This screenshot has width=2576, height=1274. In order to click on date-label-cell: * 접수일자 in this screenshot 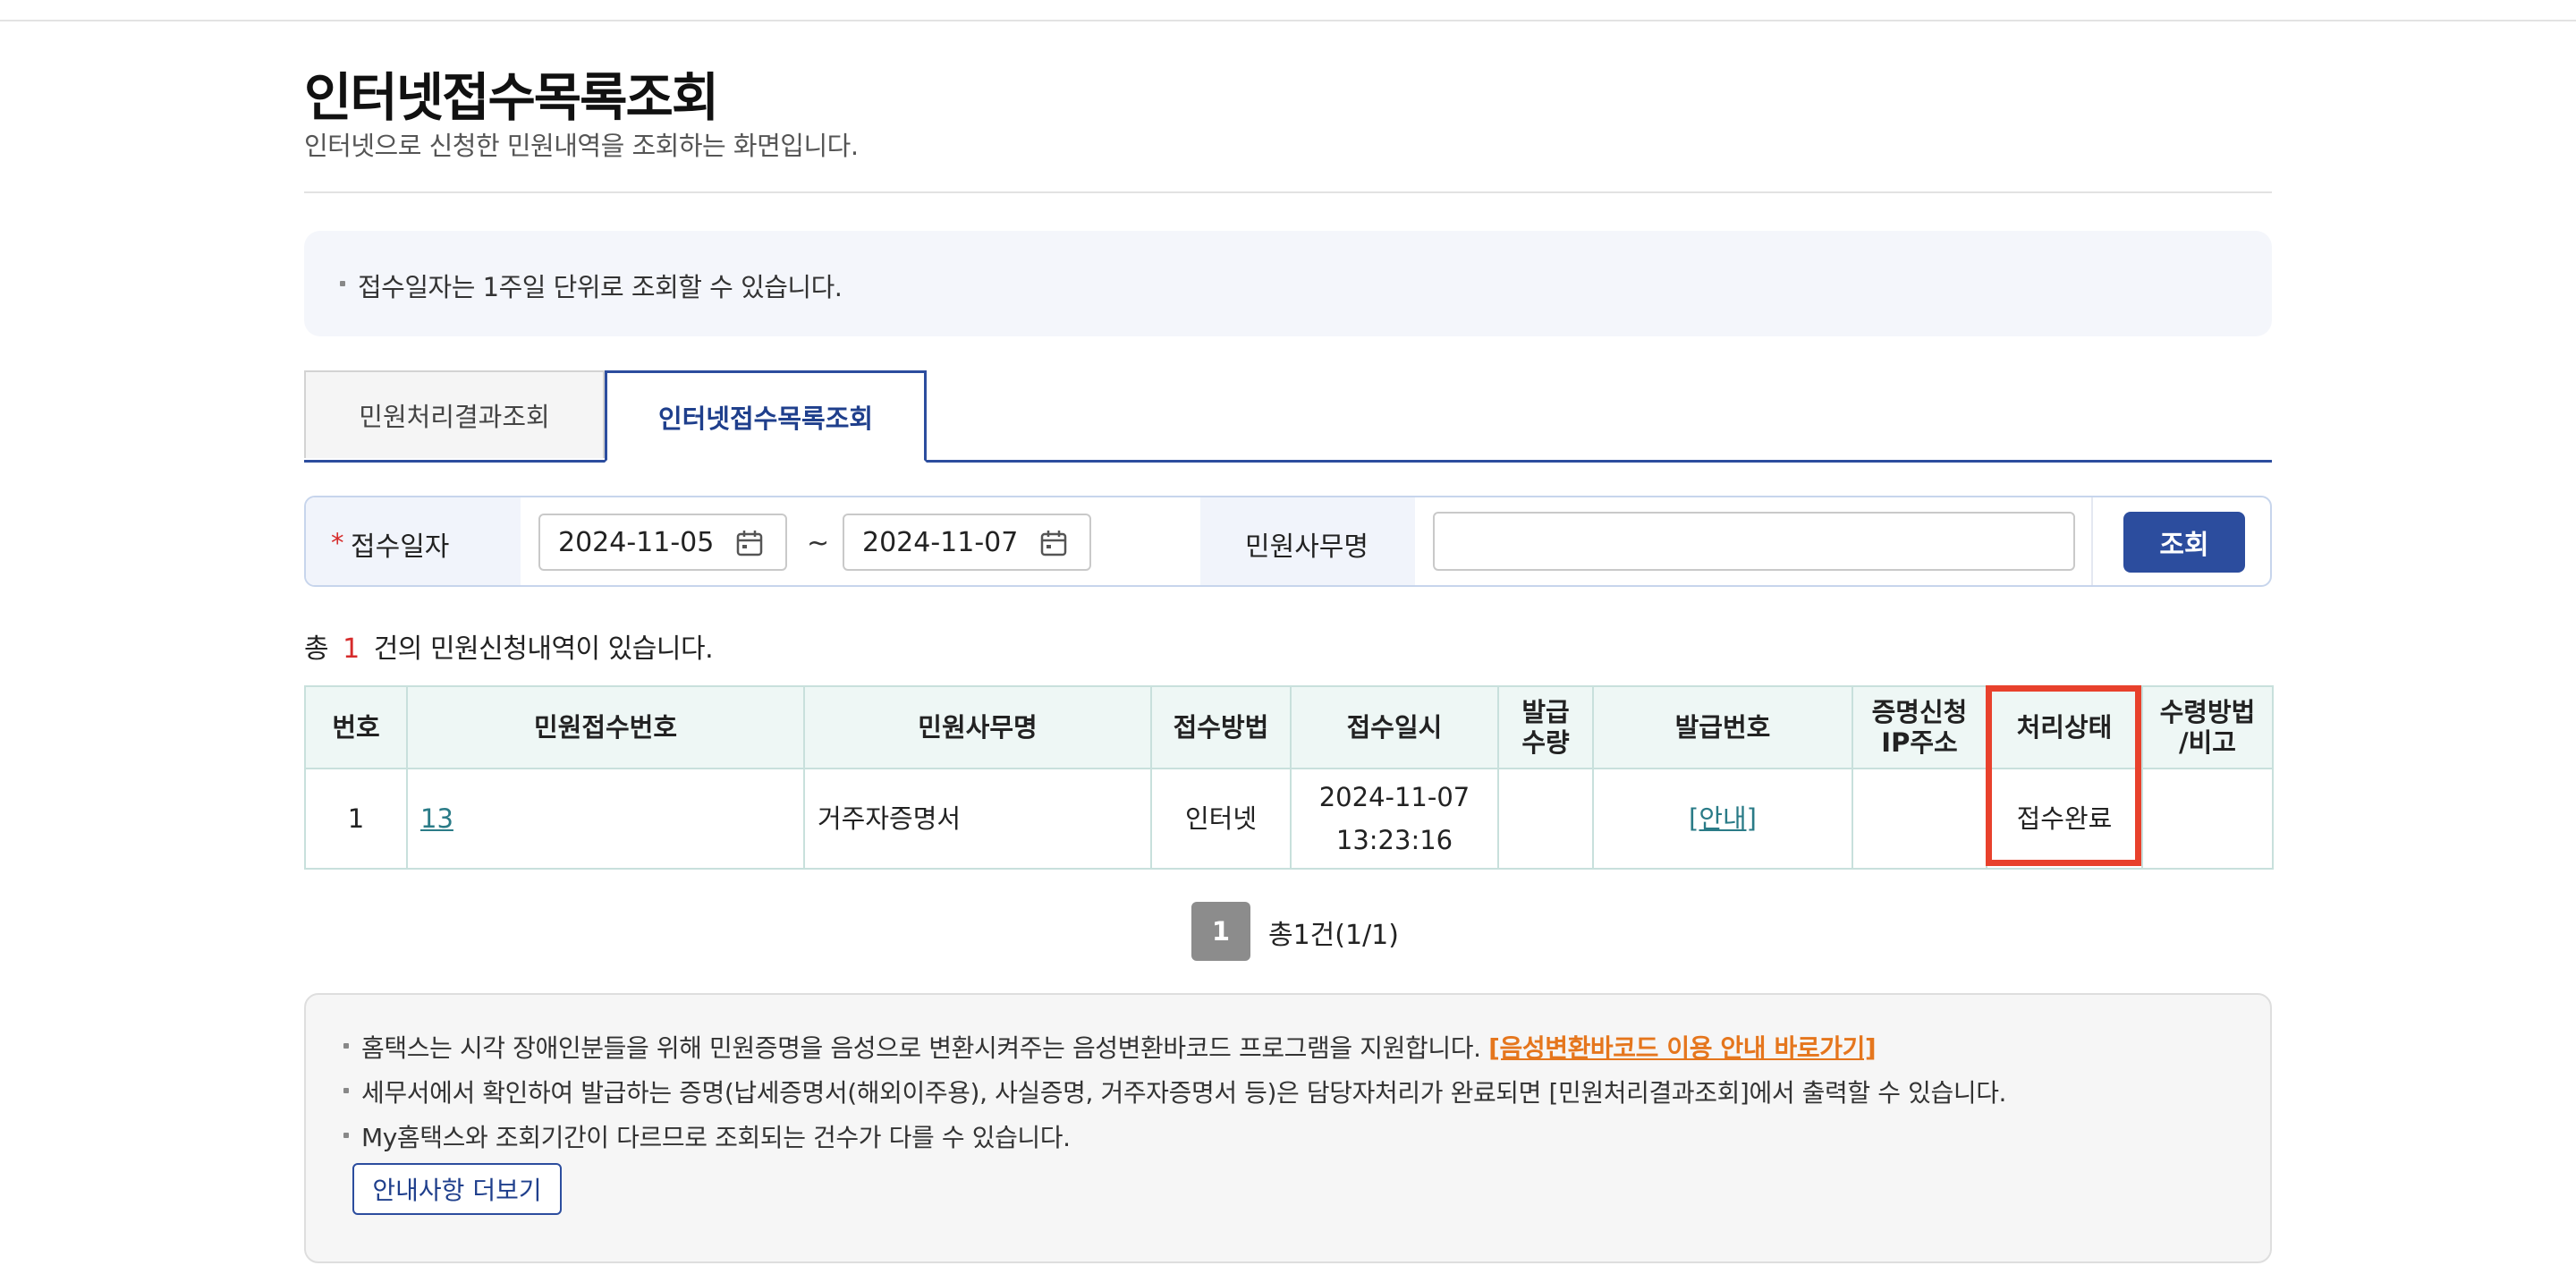, I will do `click(413, 541)`.